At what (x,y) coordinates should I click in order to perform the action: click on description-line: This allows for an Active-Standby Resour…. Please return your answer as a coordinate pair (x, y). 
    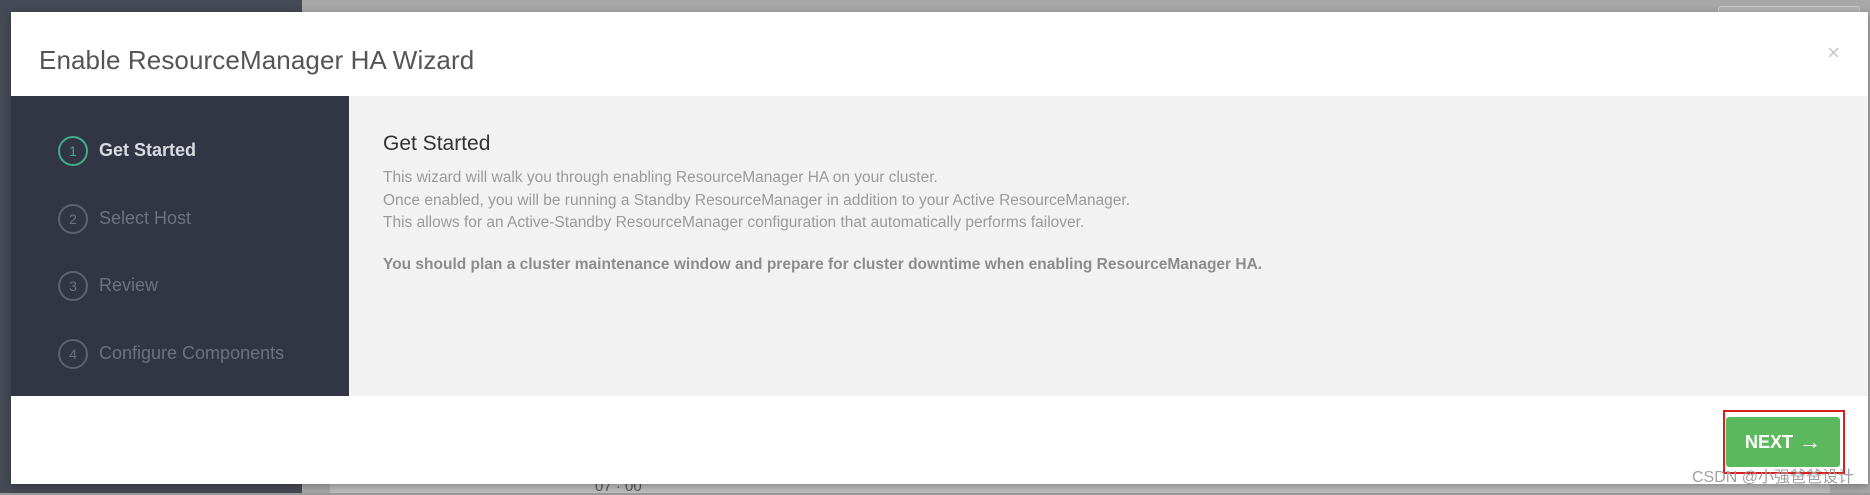
    Looking at the image, I should click on (734, 222).